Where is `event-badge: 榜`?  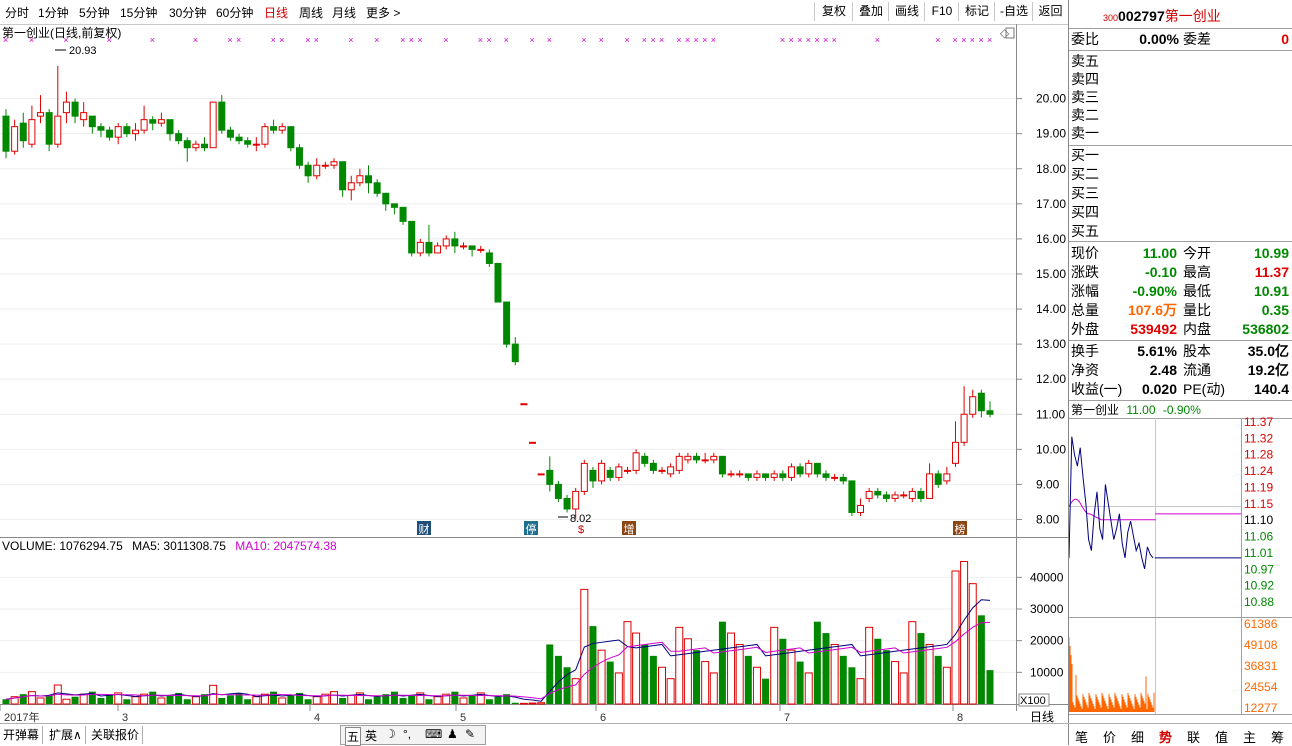
event-badge: 榜 is located at coordinates (960, 528).